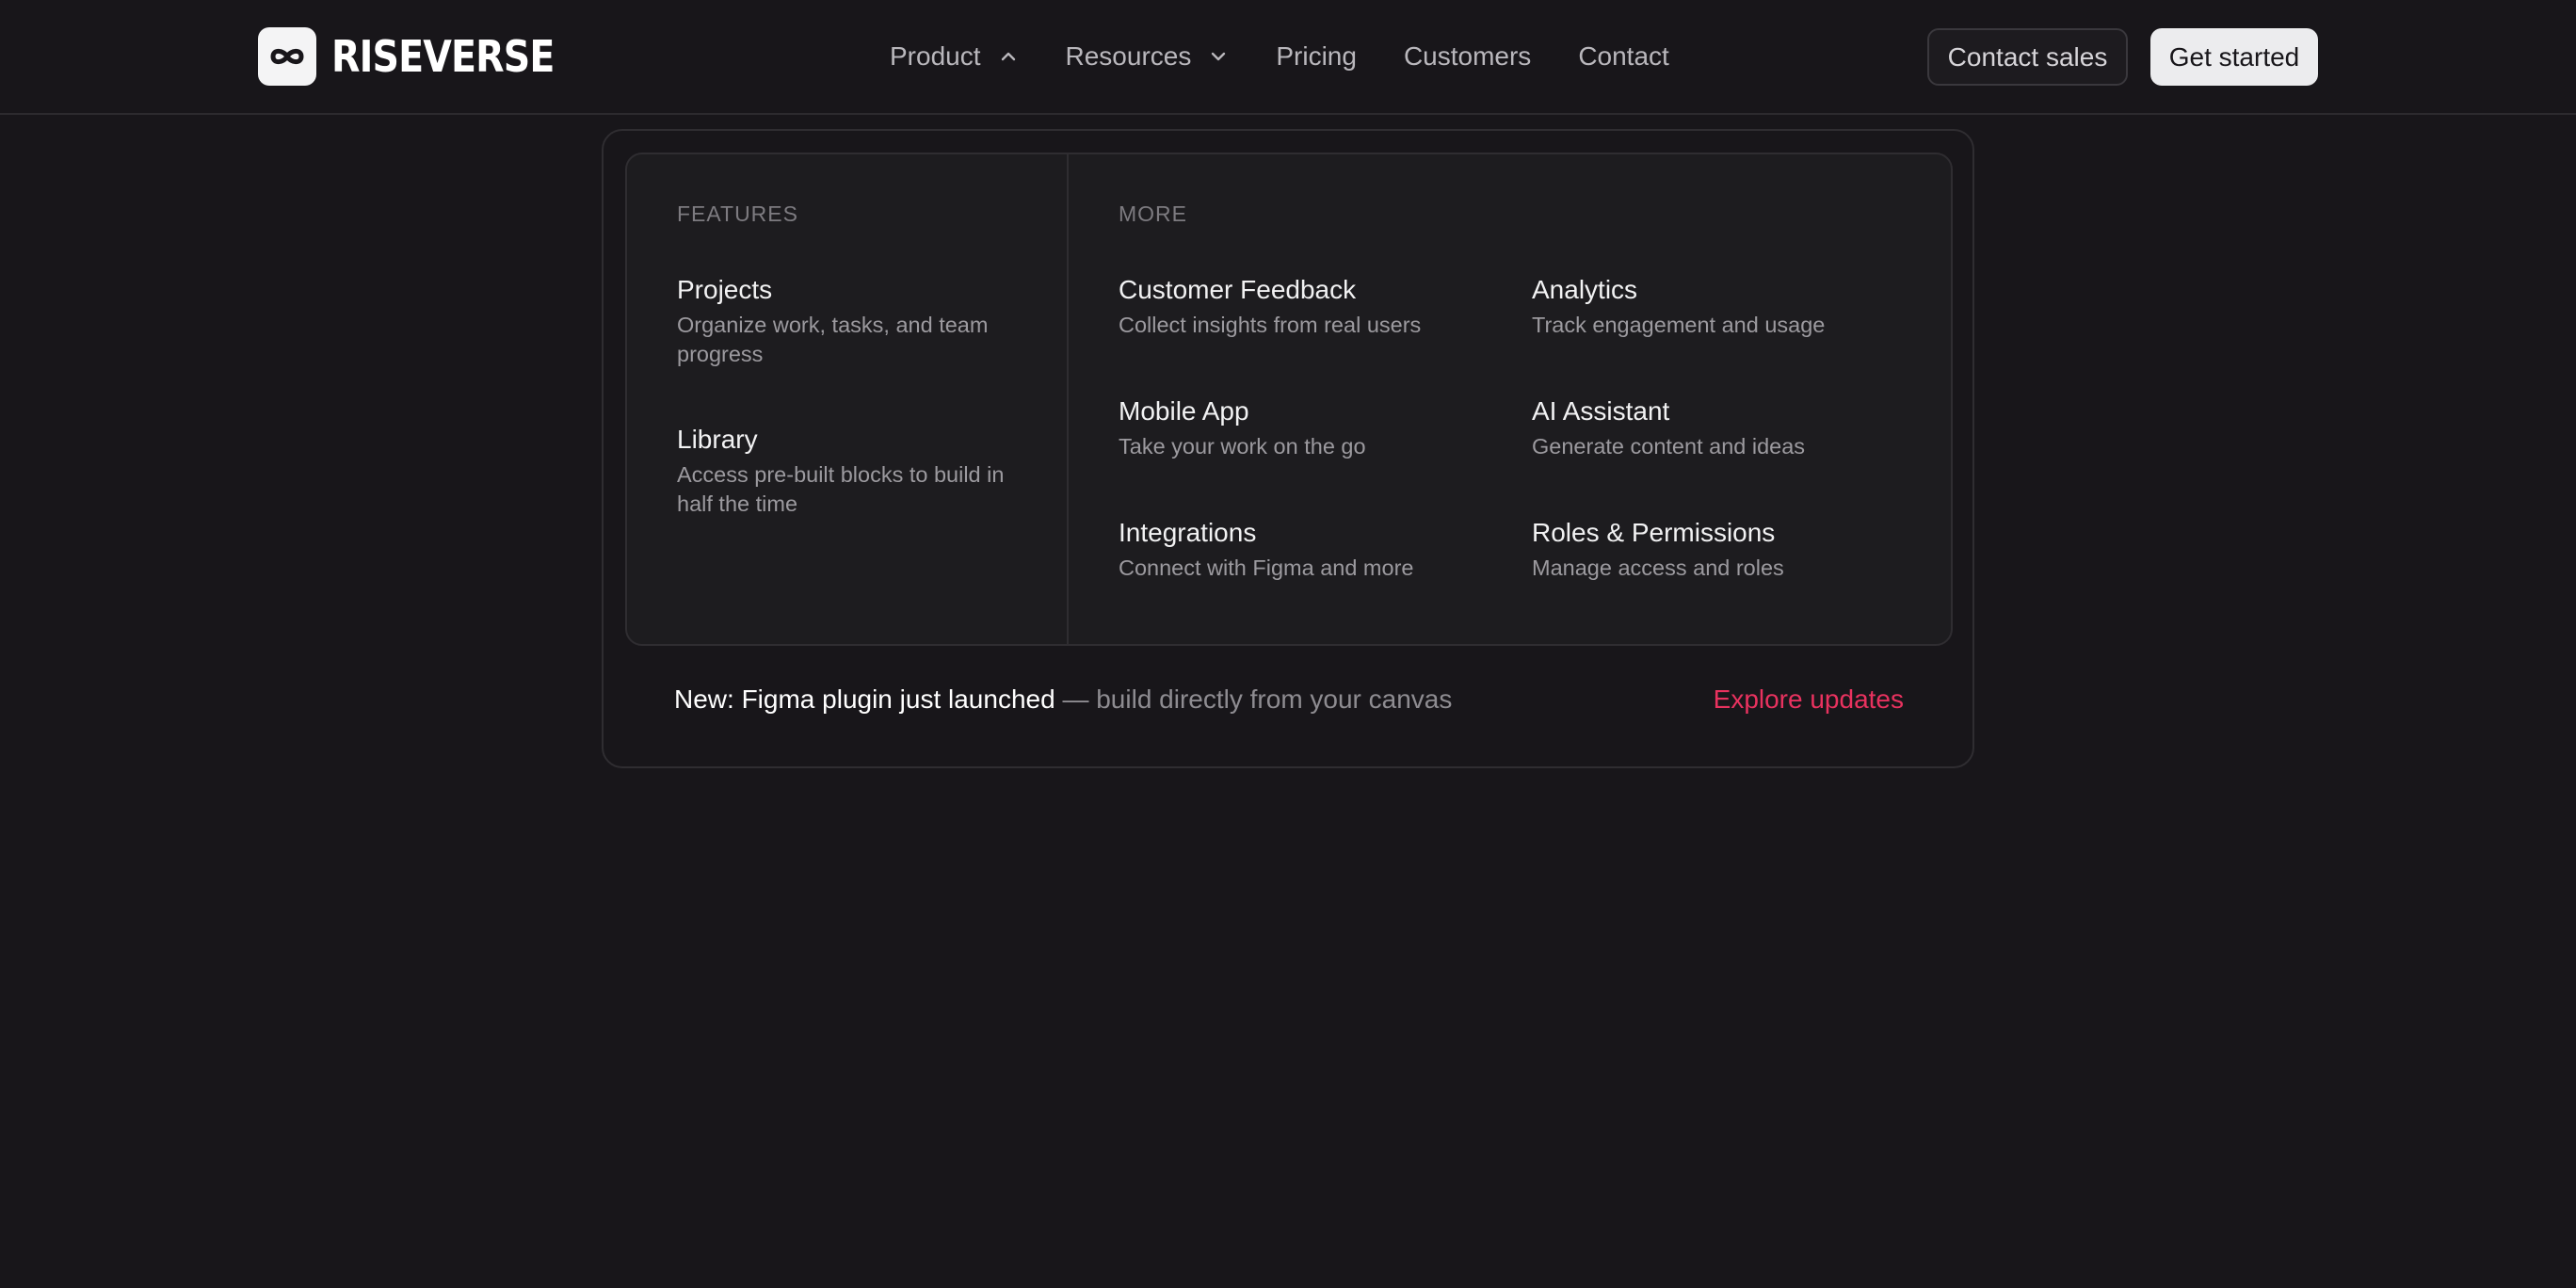  What do you see at coordinates (1266, 567) in the screenshot?
I see `menu-item-description: Connect with Figma and more` at bounding box center [1266, 567].